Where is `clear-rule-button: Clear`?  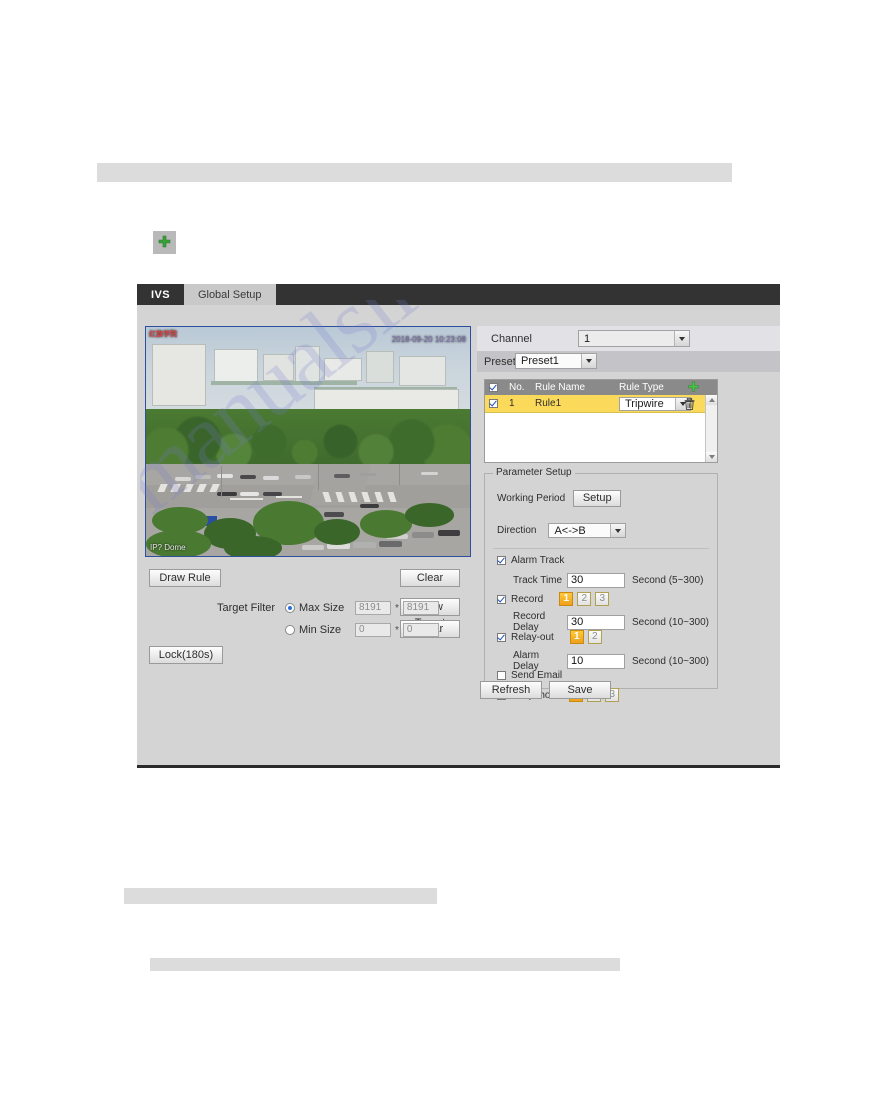
clear-rule-button: Clear is located at coordinates (430, 578).